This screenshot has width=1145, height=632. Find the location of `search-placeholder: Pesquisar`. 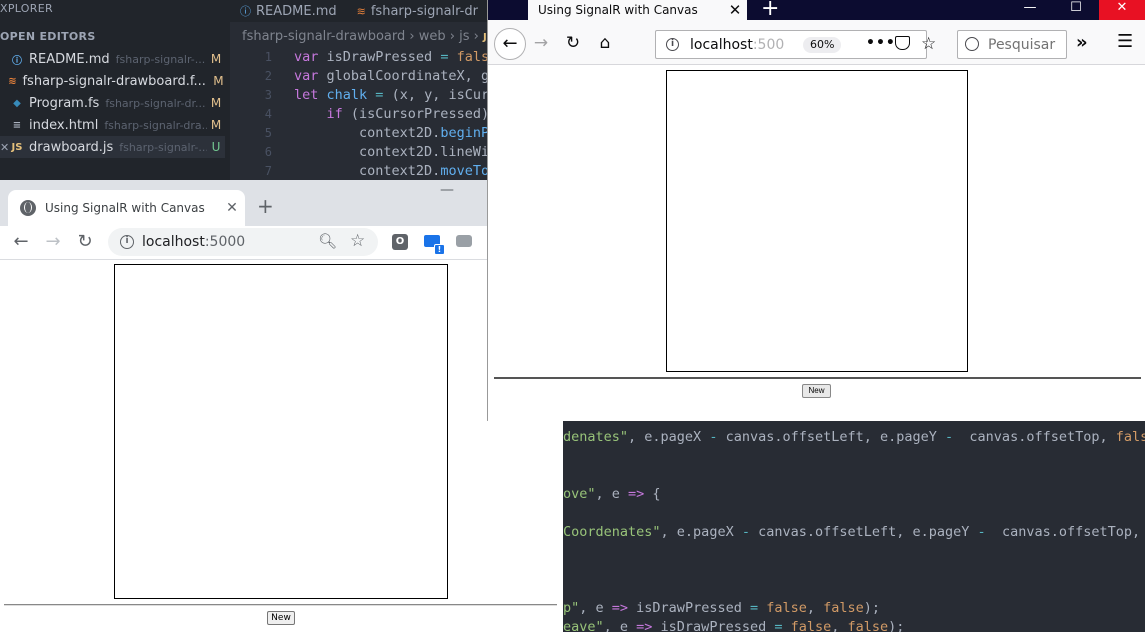

search-placeholder: Pesquisar is located at coordinates (1022, 44).